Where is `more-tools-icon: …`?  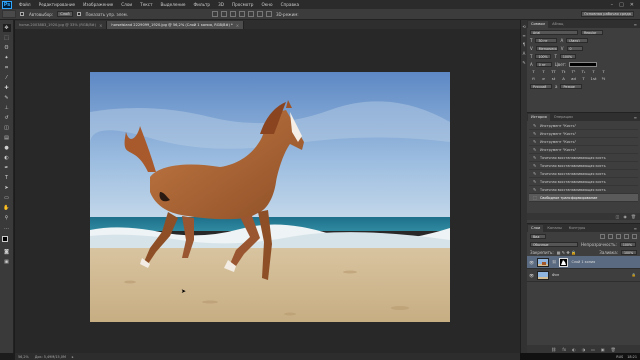 more-tools-icon: … is located at coordinates (7, 228).